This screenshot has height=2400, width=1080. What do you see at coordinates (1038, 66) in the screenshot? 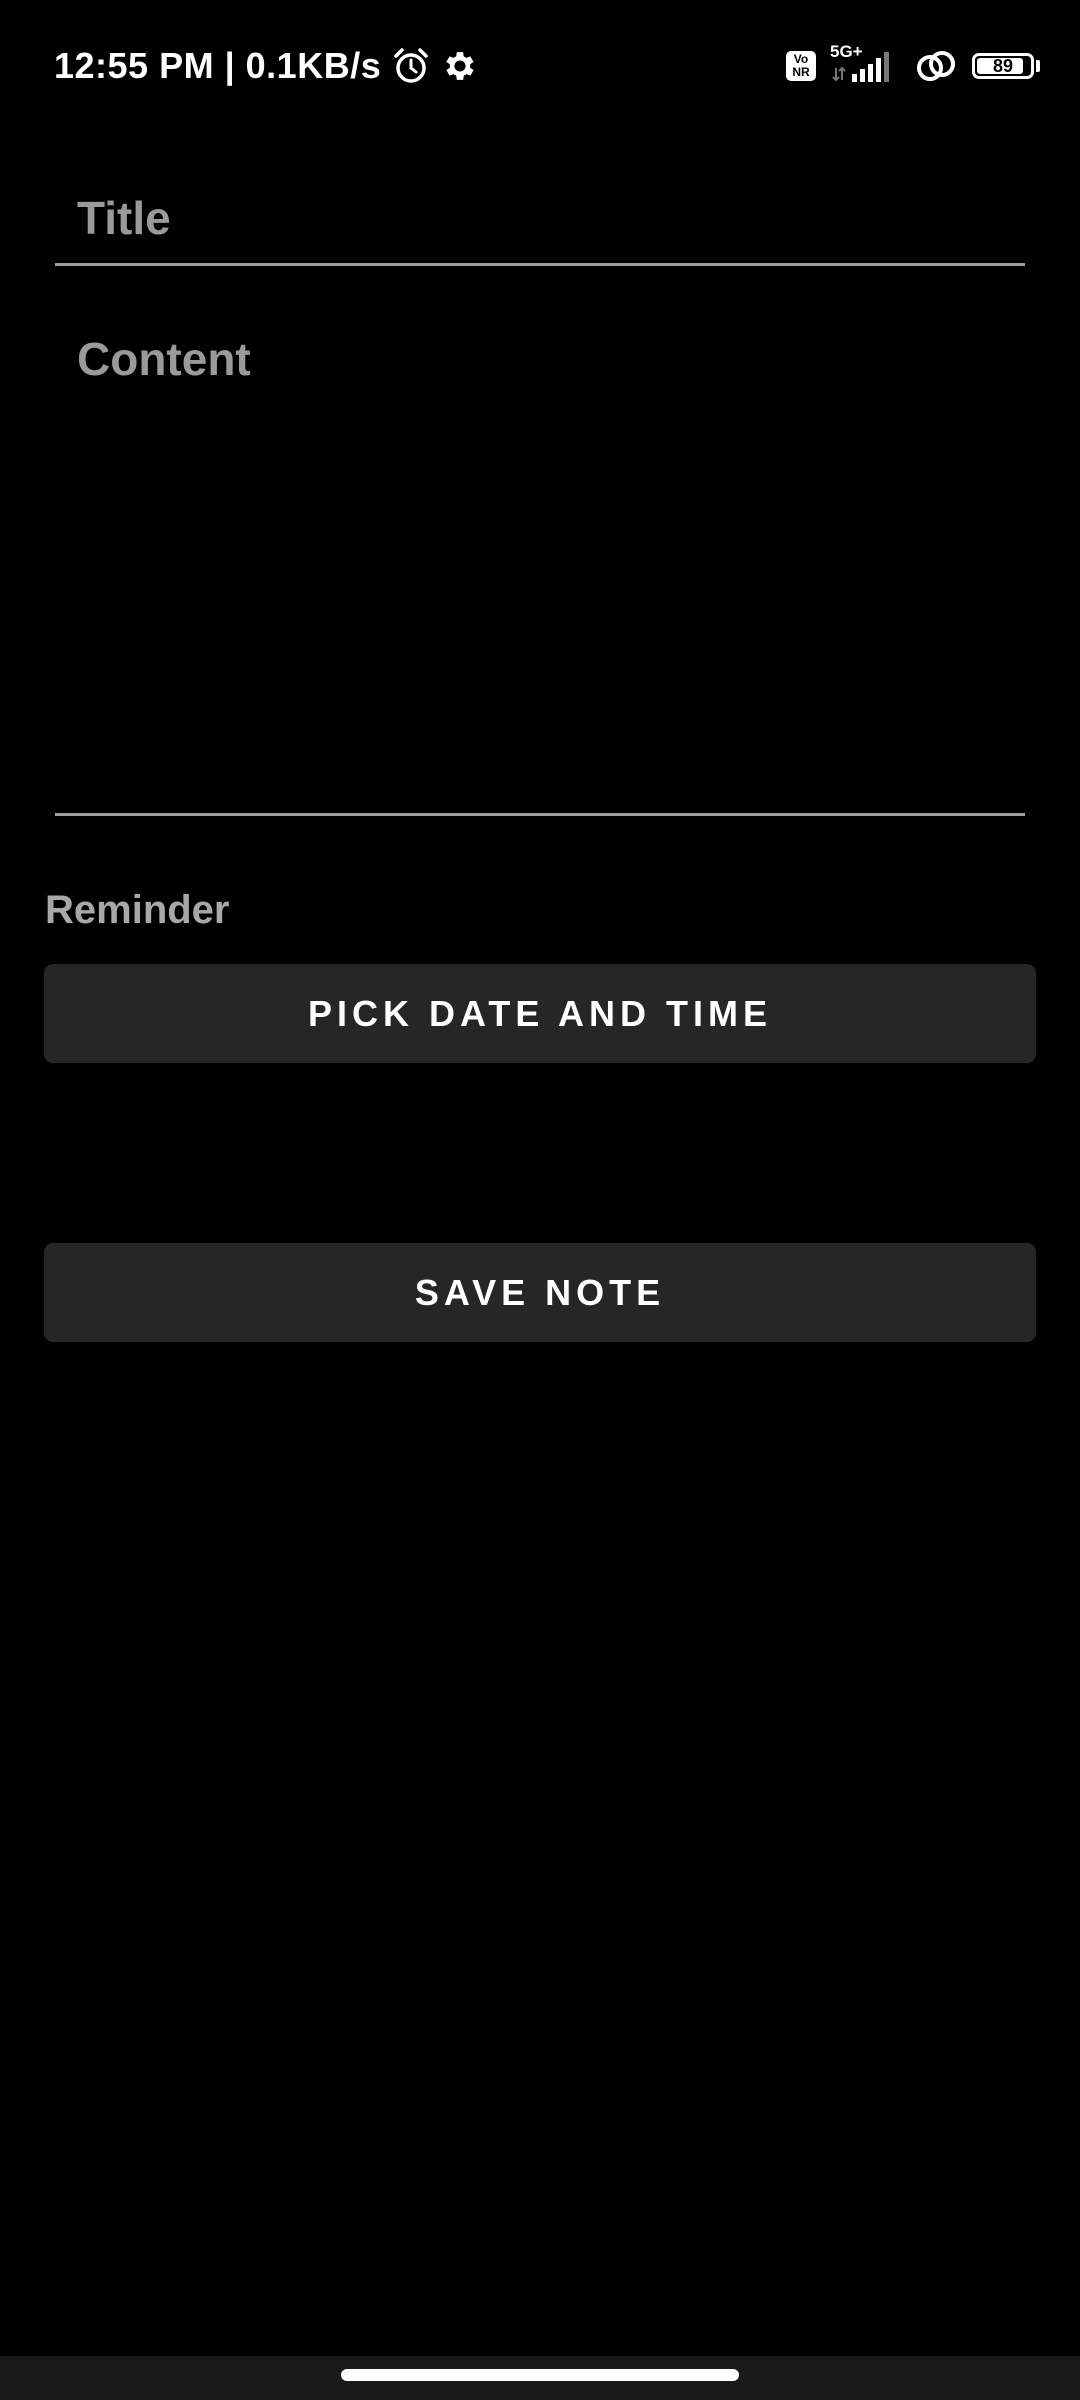
I see `battery-tip` at bounding box center [1038, 66].